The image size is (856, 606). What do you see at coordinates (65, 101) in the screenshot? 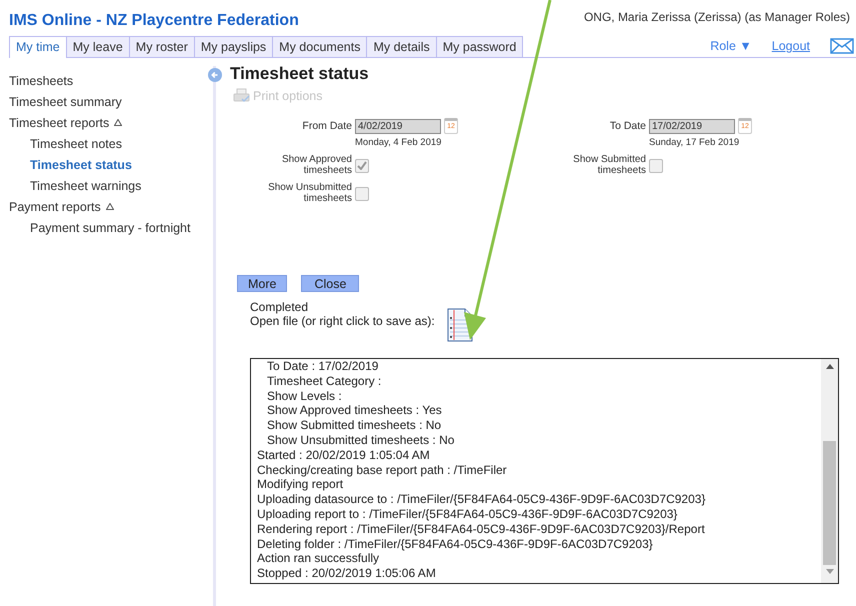
I see `sidebar-item: Timesheet summary` at bounding box center [65, 101].